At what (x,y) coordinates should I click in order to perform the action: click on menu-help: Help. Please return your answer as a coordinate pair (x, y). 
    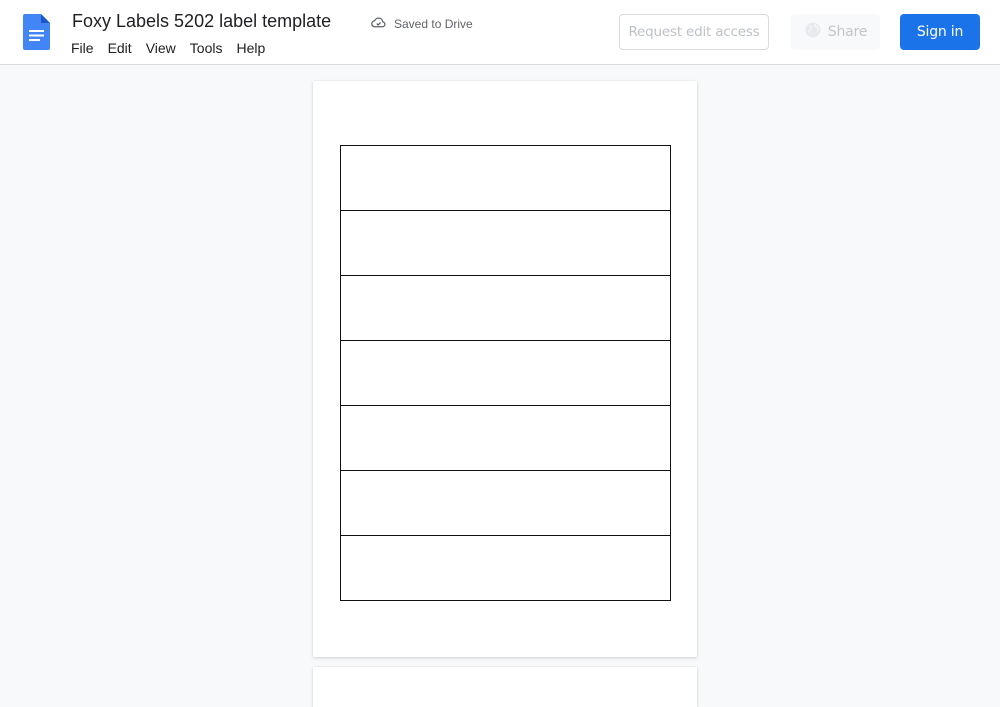
    Looking at the image, I should click on (250, 48).